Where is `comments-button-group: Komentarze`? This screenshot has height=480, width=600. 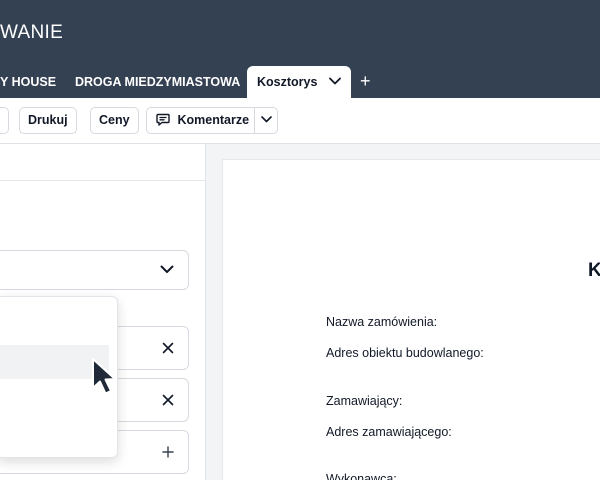
comments-button-group: Komentarze is located at coordinates (212, 120).